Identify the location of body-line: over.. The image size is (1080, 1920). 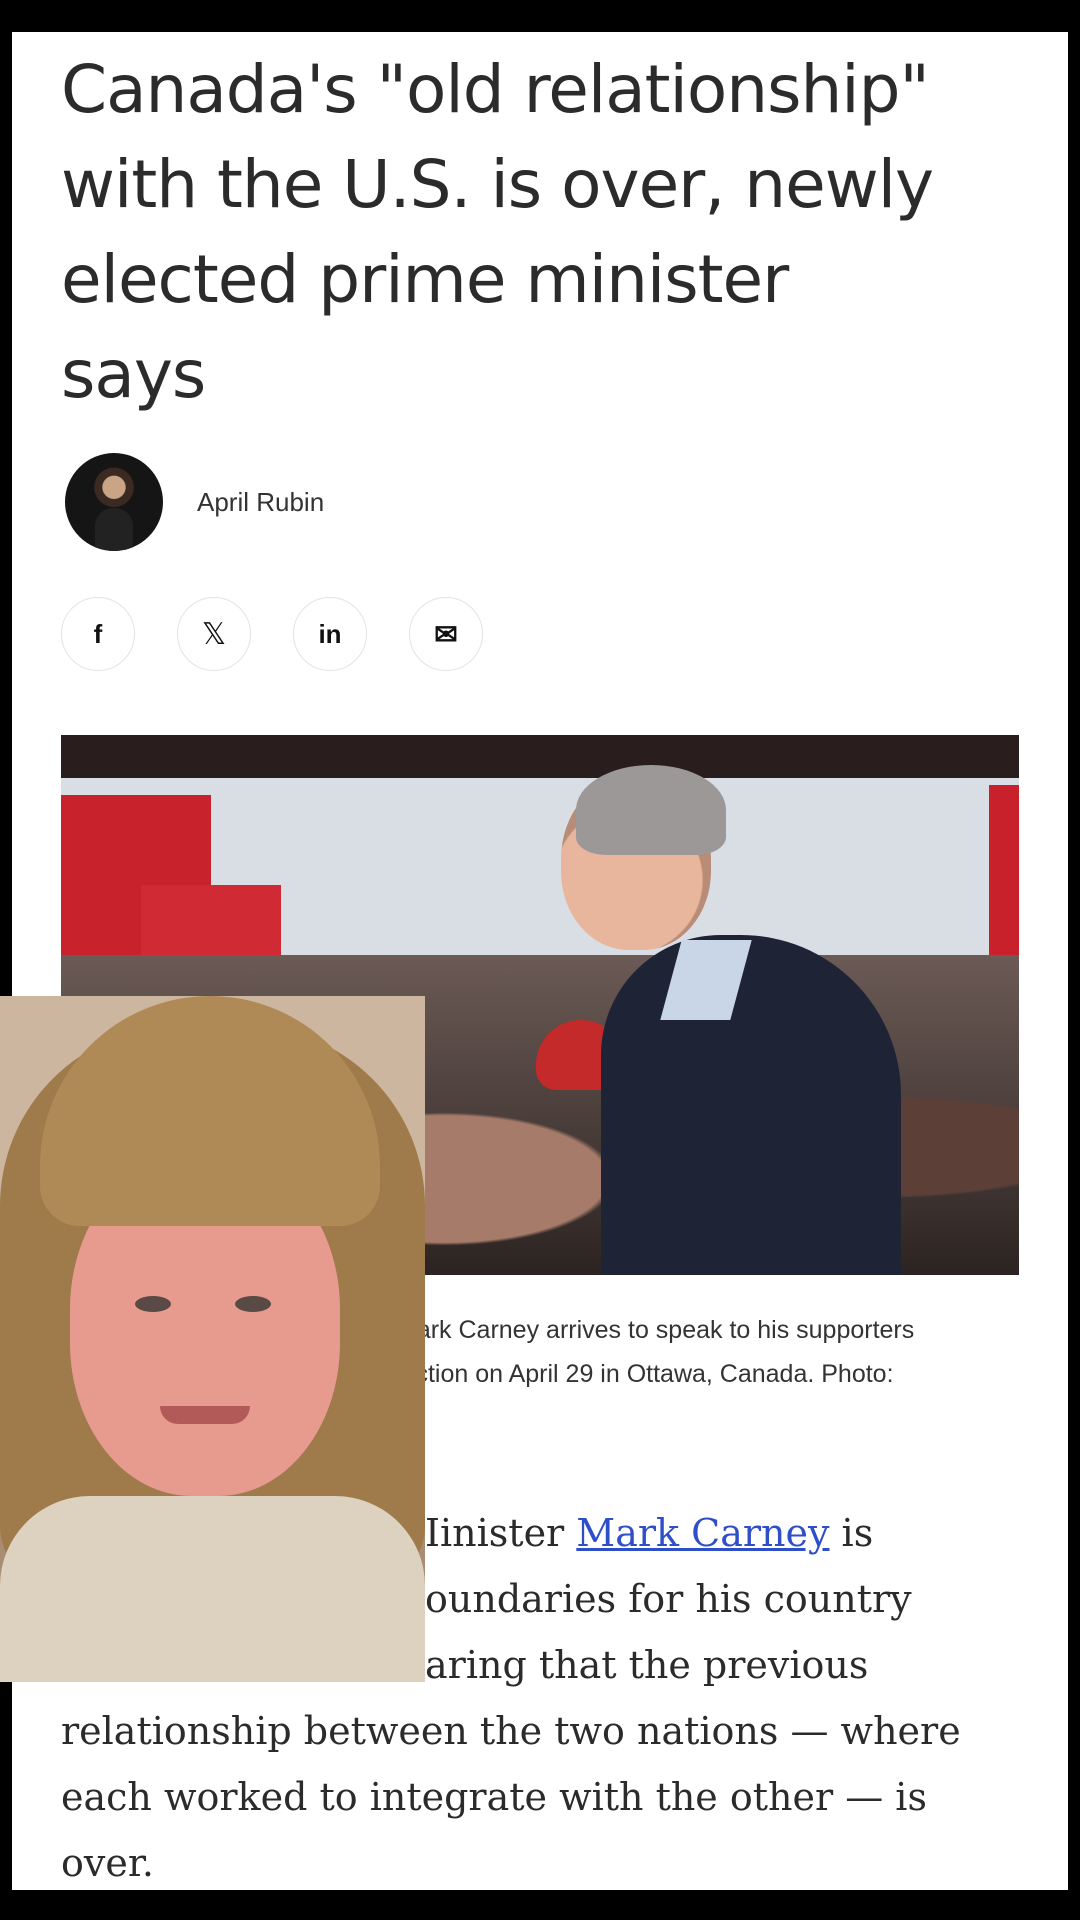
(107, 1863).